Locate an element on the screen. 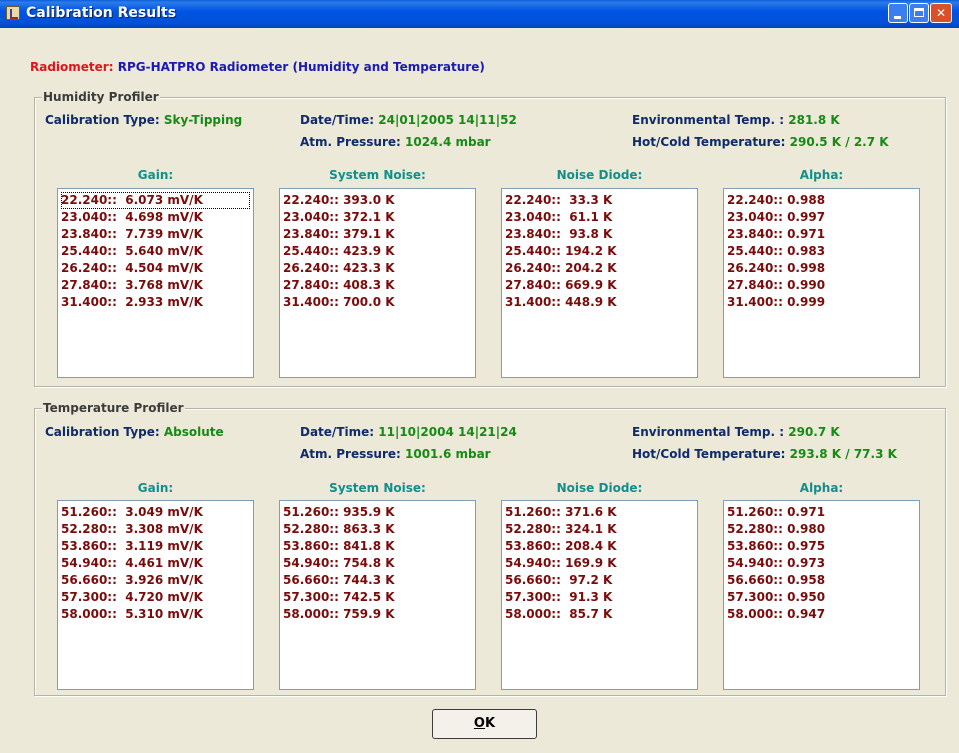 The height and width of the screenshot is (753, 959). list-item: 22.240:: 6.073 mV/K is located at coordinates (155, 200).